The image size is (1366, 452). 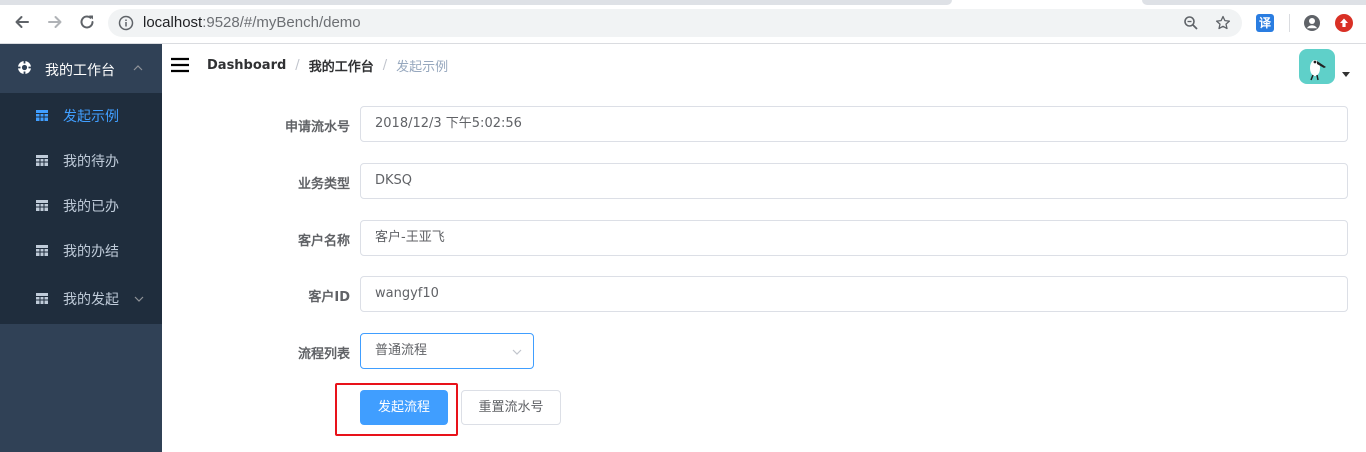 I want to click on form-row-customer-name: 客户名称 客户-王亚飞, so click(x=764, y=238).